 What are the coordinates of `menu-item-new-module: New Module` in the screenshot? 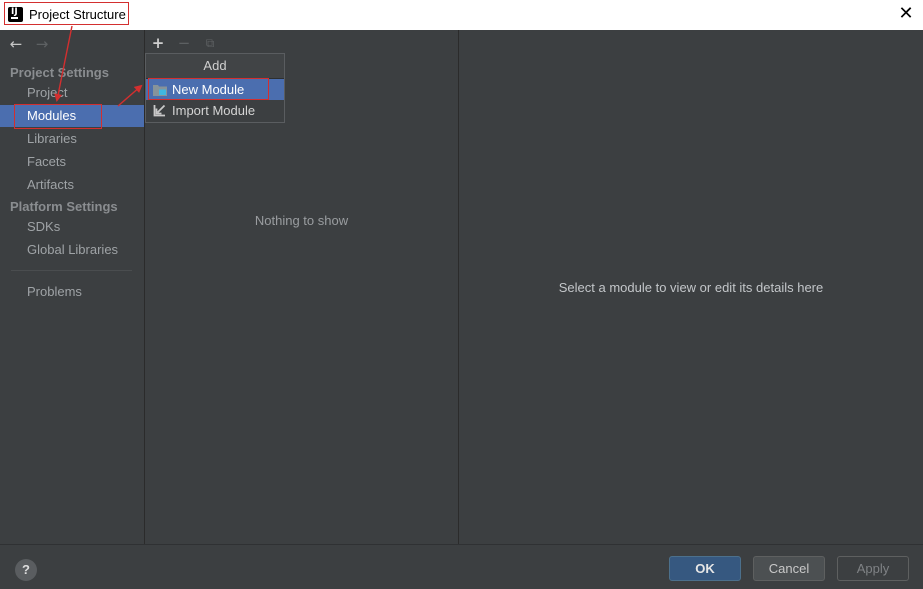 It's located at (215, 89).